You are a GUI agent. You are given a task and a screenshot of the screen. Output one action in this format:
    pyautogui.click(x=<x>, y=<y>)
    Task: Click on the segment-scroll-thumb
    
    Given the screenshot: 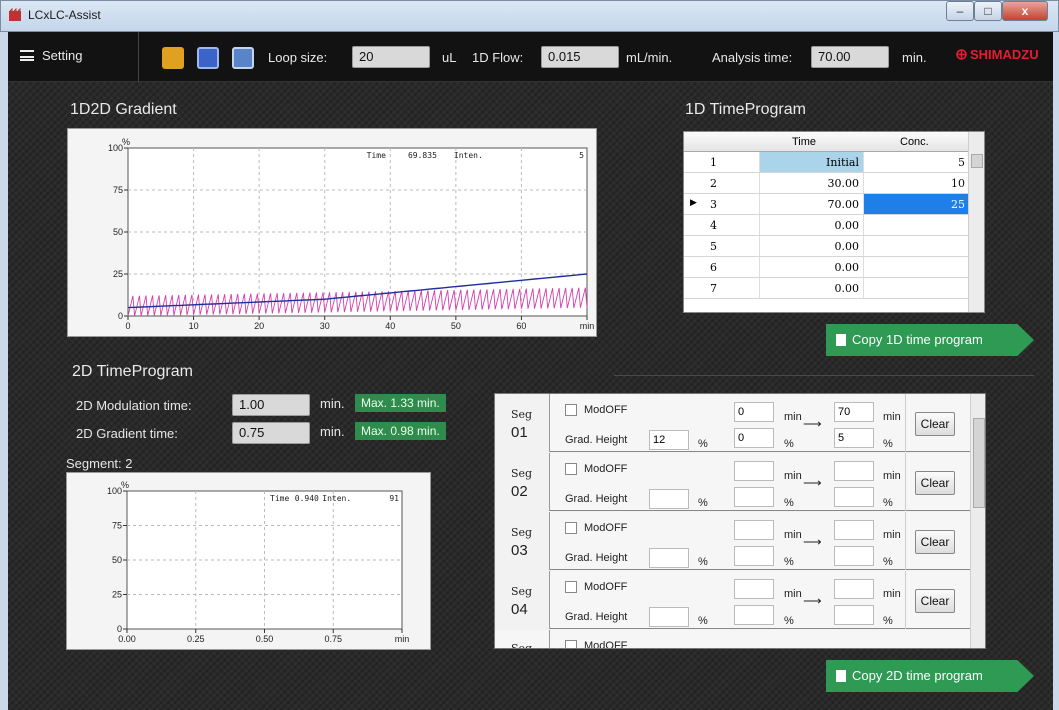 What is the action you would take?
    pyautogui.click(x=979, y=463)
    